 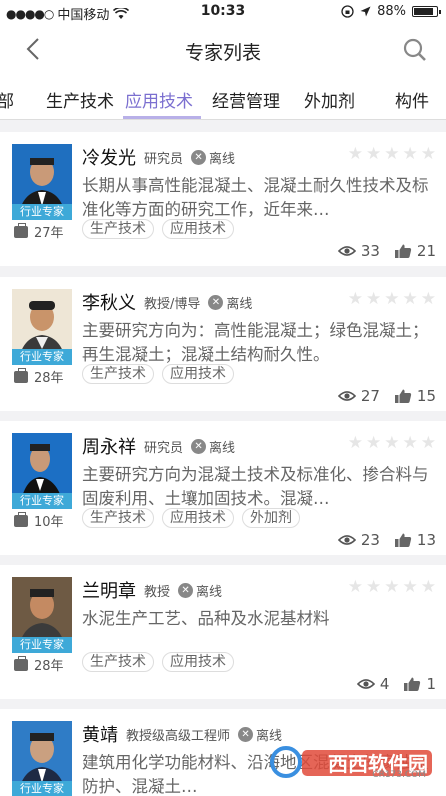 What do you see at coordinates (358, 251) in the screenshot?
I see `views-stat: 33` at bounding box center [358, 251].